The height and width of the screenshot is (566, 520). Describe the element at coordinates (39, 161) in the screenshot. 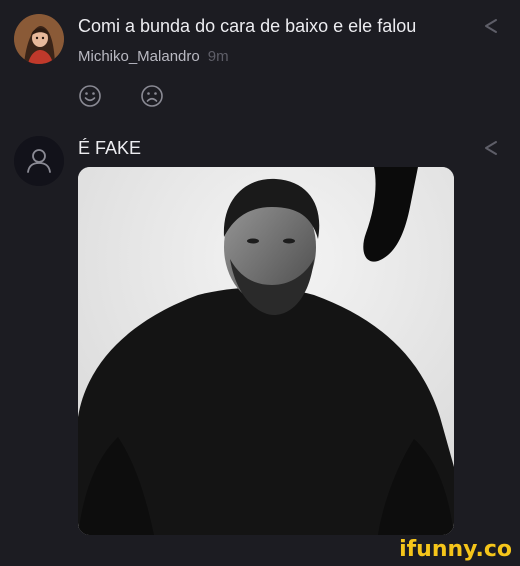

I see `default-user-icon` at that location.